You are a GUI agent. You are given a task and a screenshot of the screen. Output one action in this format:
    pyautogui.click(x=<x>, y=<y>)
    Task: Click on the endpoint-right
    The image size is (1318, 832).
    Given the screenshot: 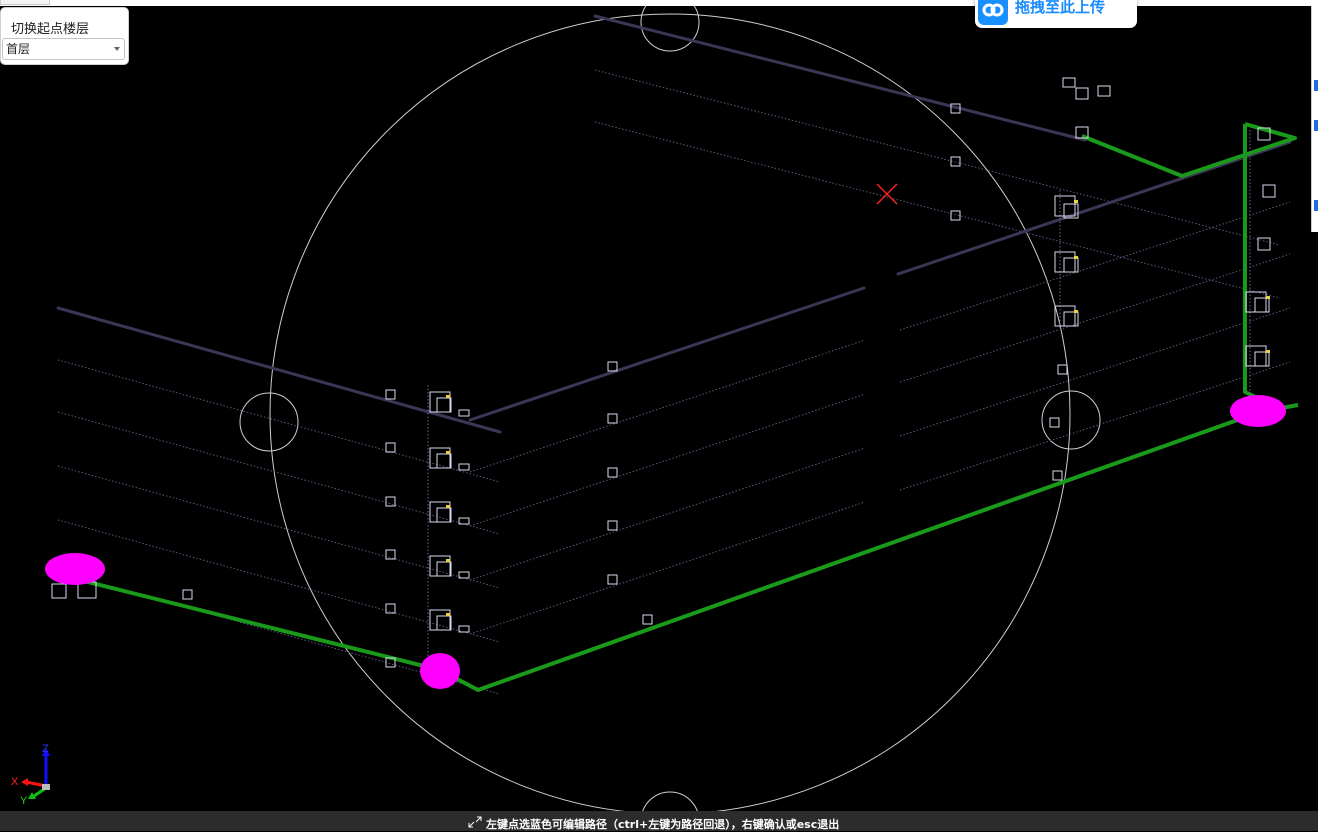 What is the action you would take?
    pyautogui.click(x=1258, y=411)
    